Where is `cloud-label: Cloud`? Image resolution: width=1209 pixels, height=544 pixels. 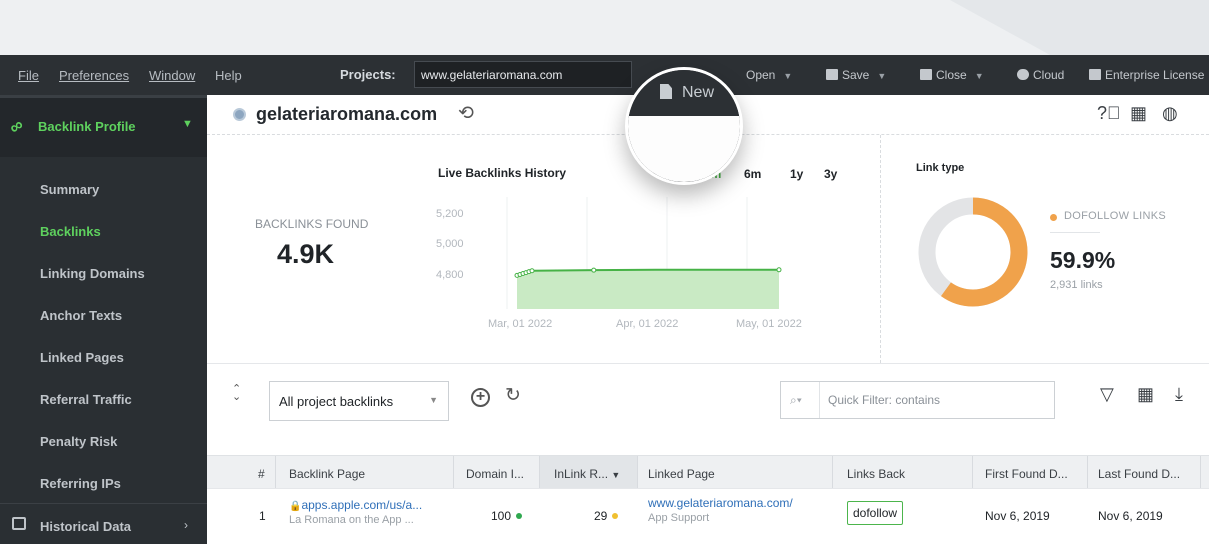
cloud-label: Cloud is located at coordinates (1049, 75).